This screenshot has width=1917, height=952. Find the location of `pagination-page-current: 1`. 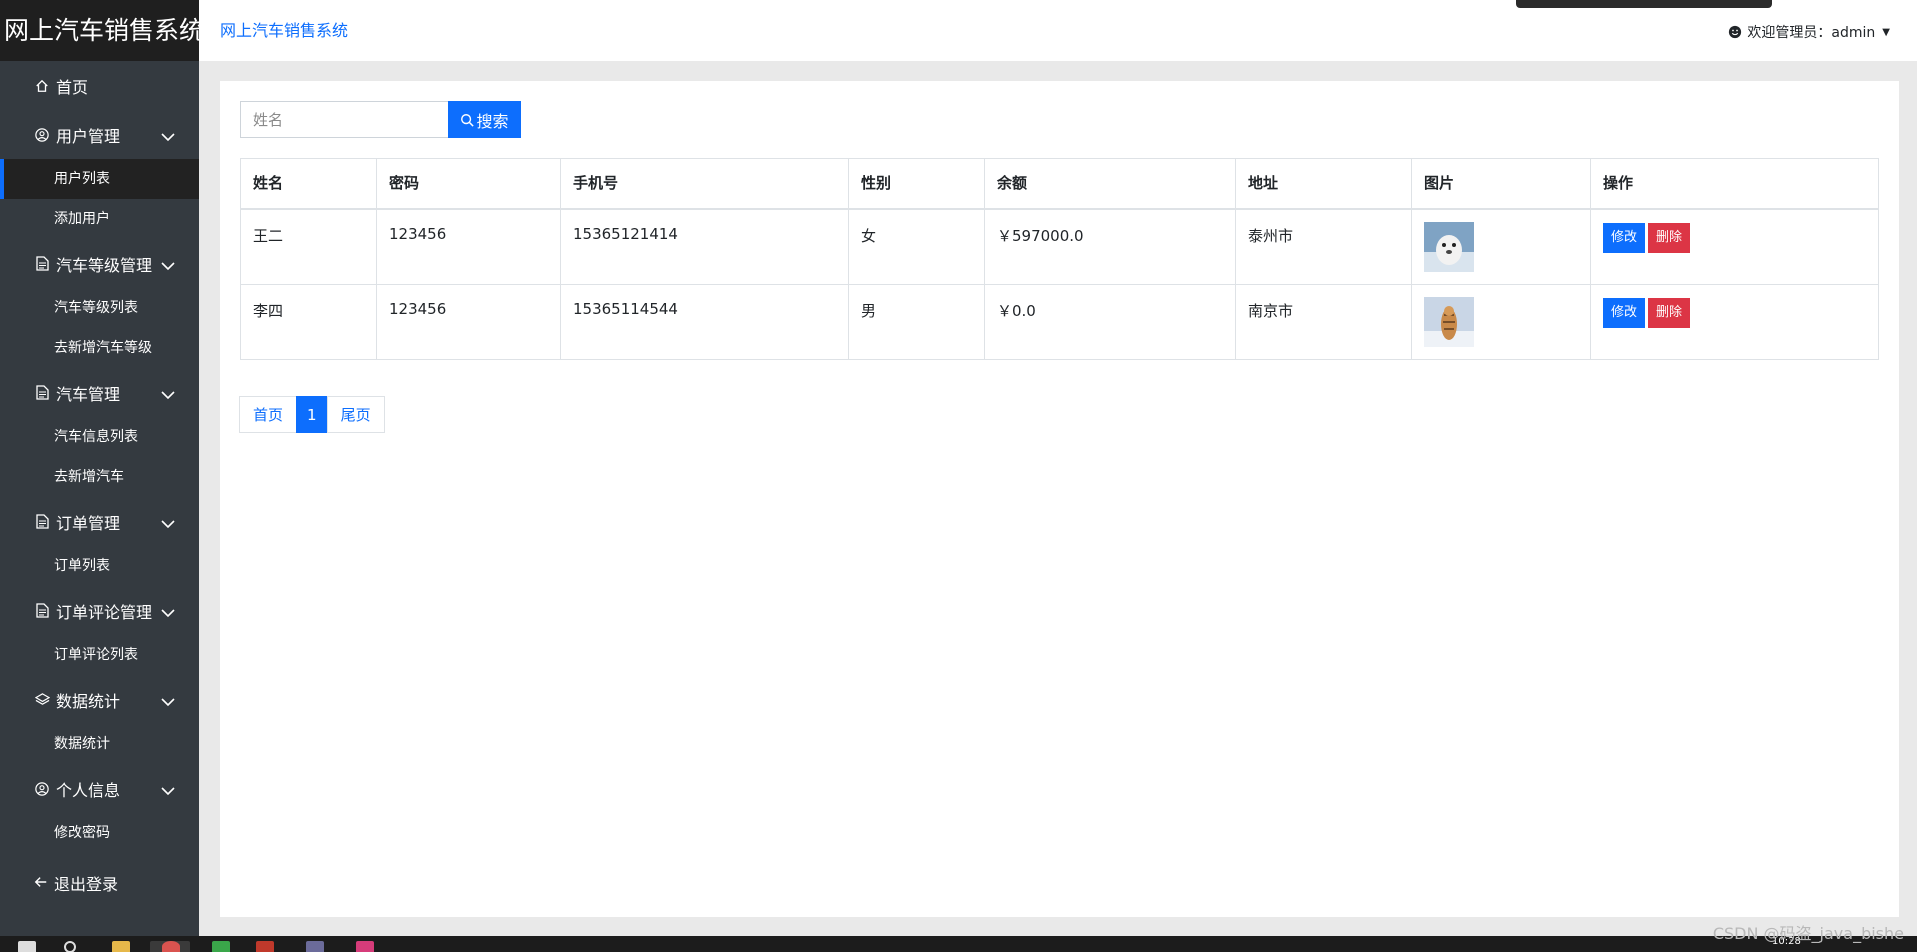

pagination-page-current: 1 is located at coordinates (312, 414).